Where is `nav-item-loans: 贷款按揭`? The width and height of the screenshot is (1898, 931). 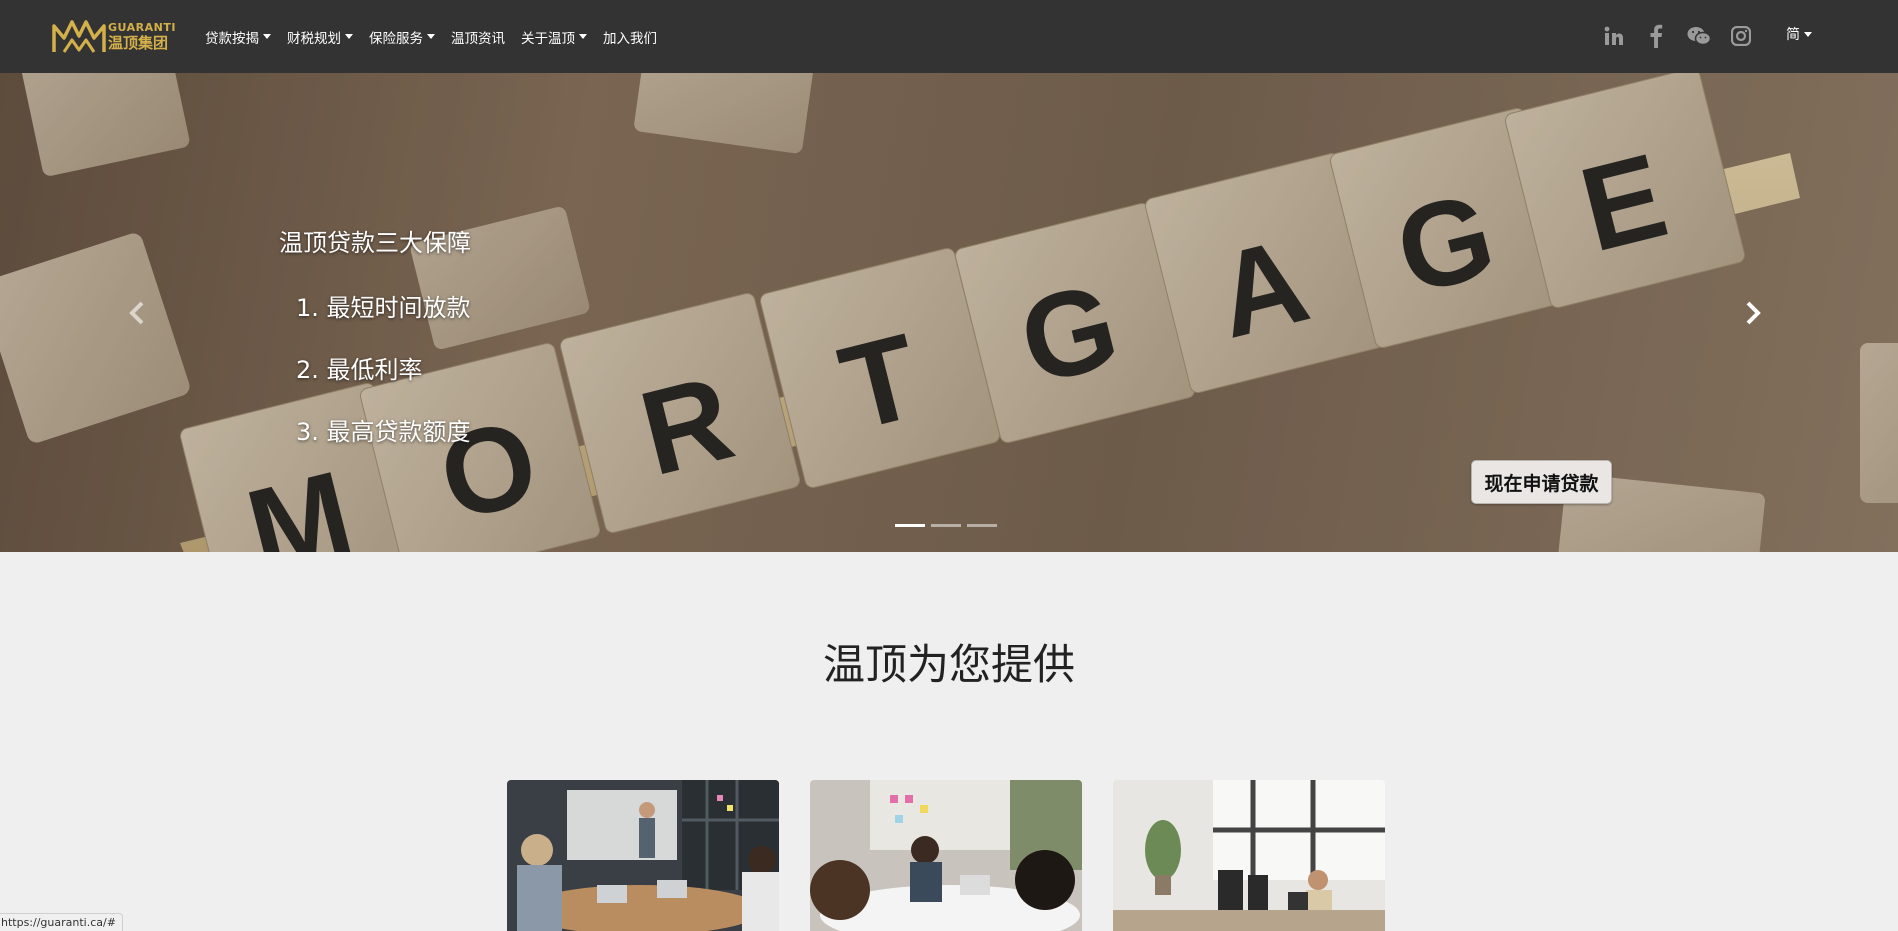 nav-item-loans: 贷款按揭 is located at coordinates (238, 37).